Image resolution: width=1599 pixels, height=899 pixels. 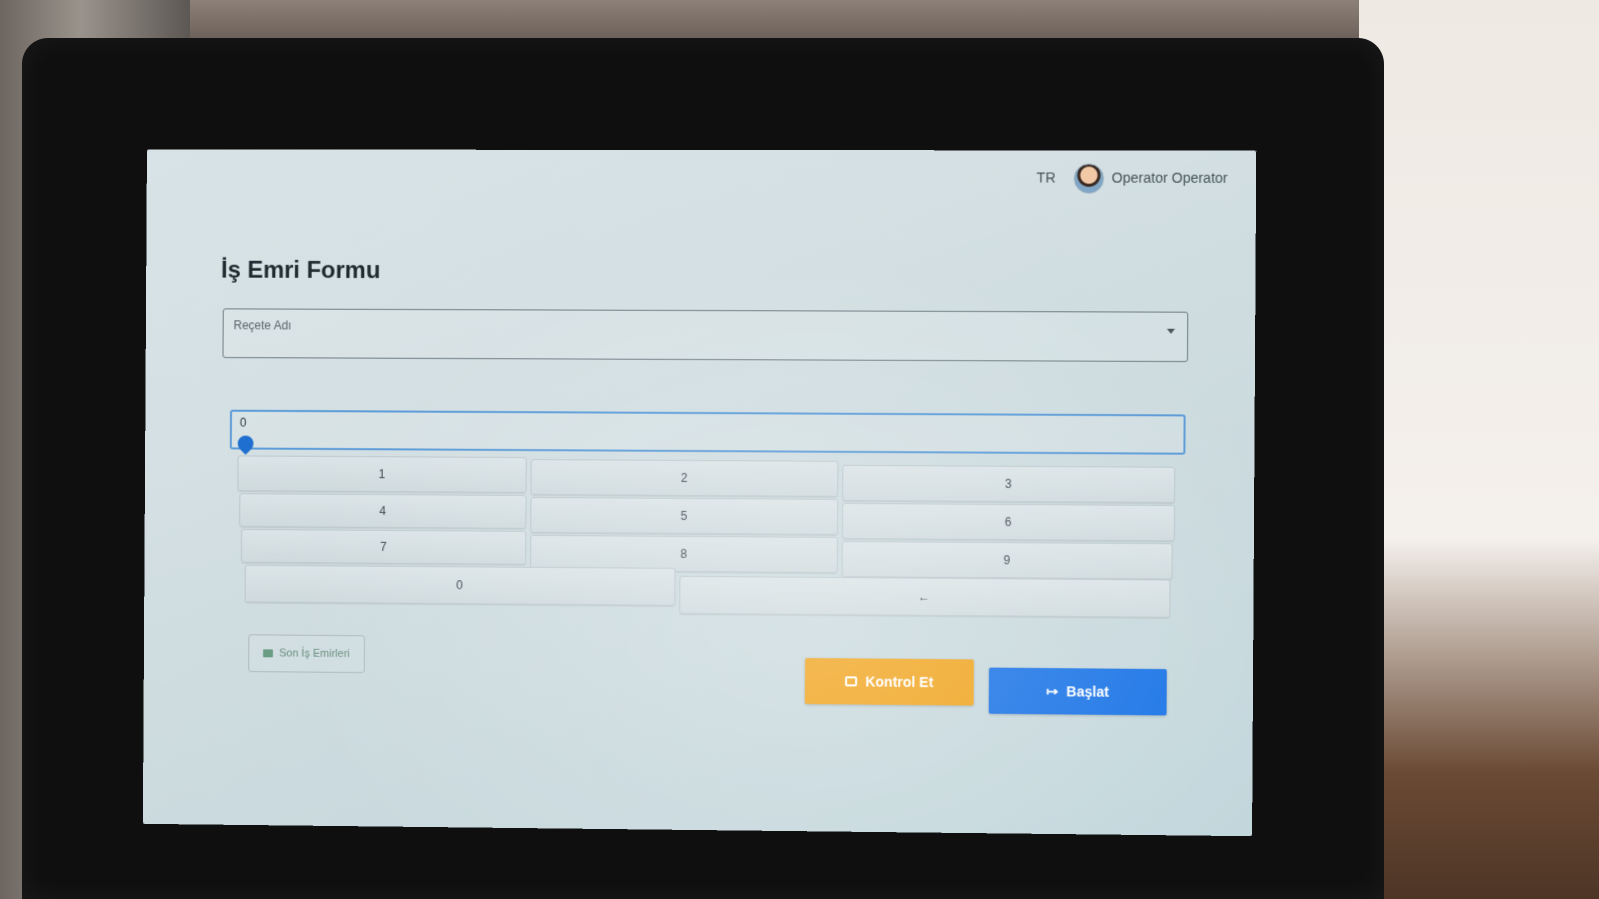 I want to click on key-6: 6, so click(x=1008, y=522).